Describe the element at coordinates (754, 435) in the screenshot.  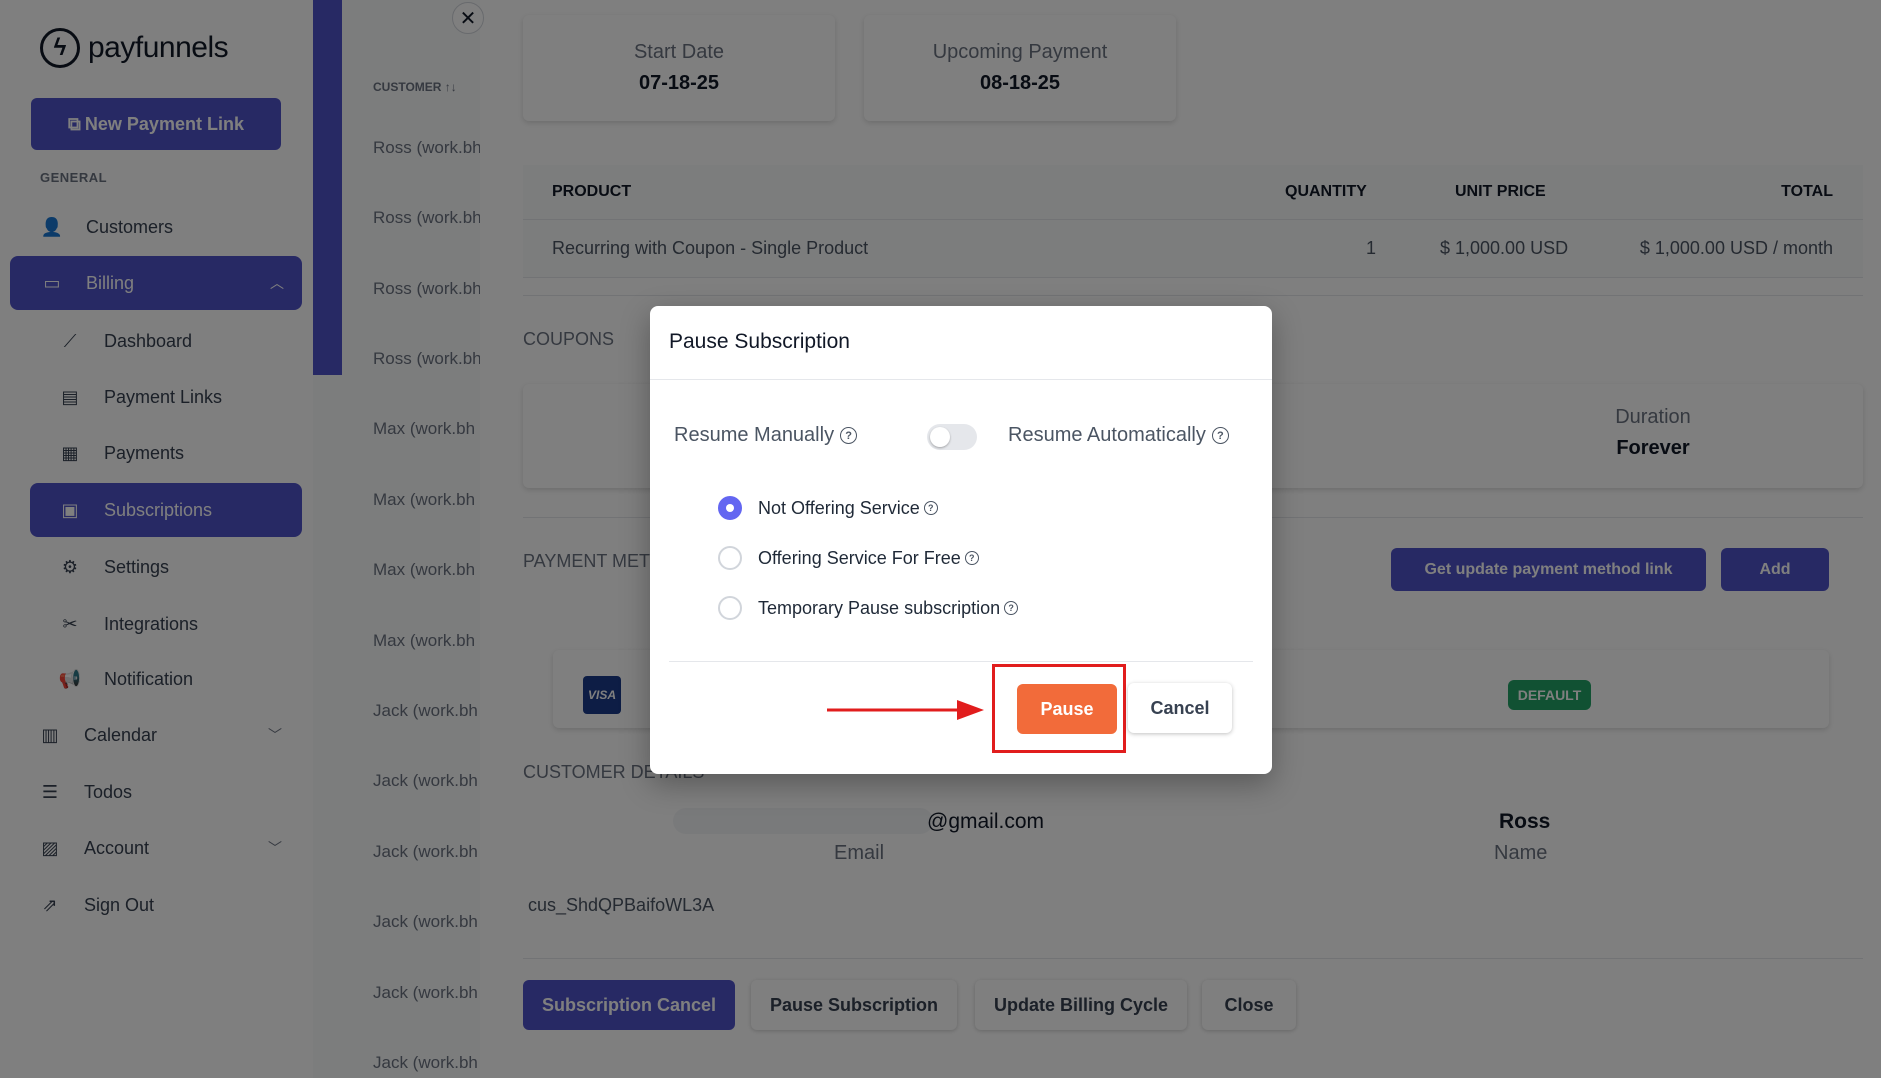
I see `resume-manually-label: Resume Manually` at that location.